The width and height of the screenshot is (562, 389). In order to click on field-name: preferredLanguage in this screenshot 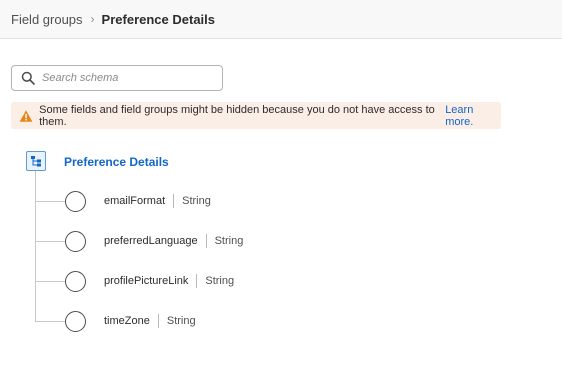, I will do `click(151, 241)`.